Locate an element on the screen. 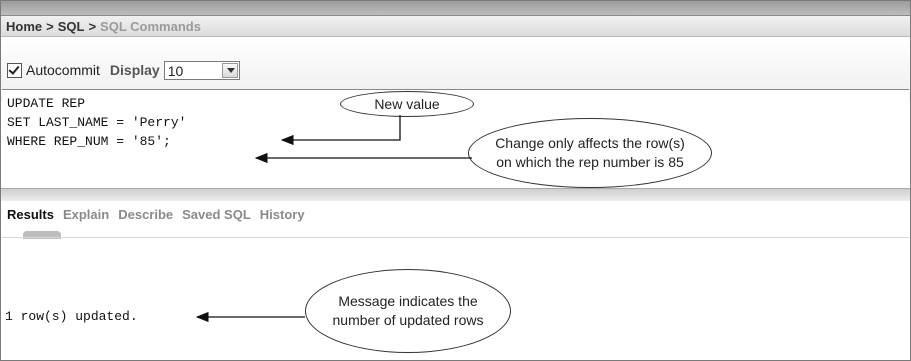  arrow-new-value is located at coordinates (340, 130).